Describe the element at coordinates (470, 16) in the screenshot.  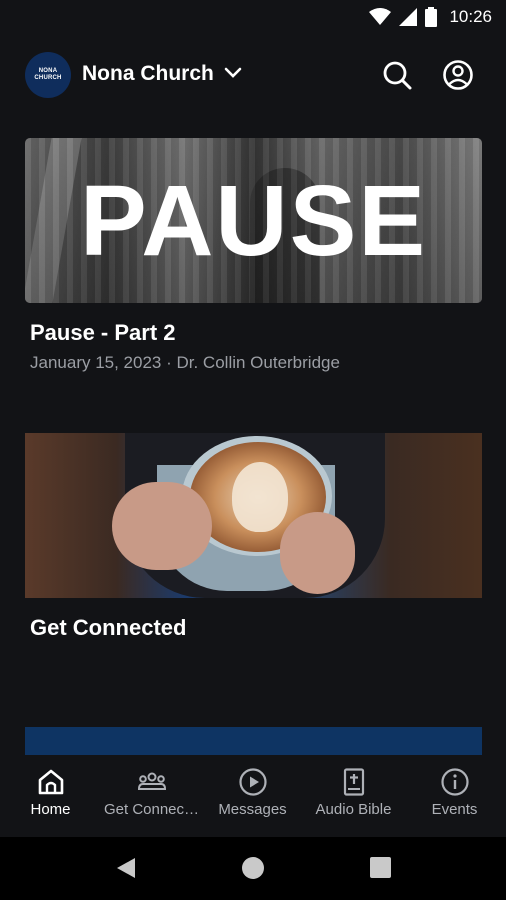
I see `status-time: 10:26` at that location.